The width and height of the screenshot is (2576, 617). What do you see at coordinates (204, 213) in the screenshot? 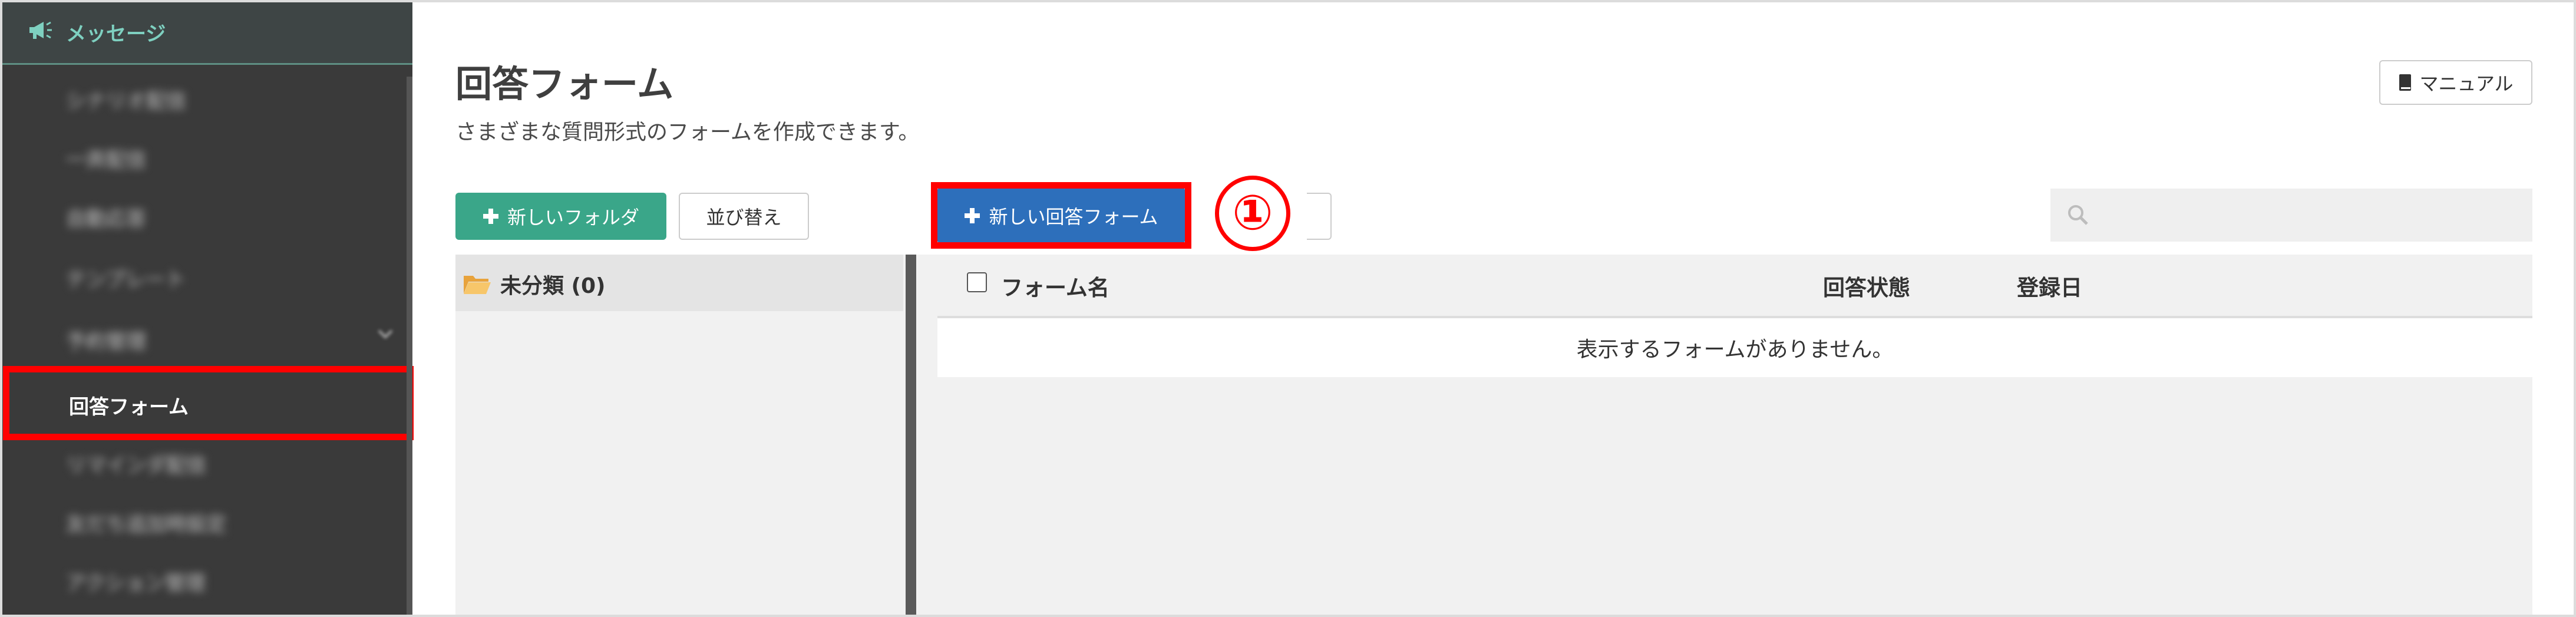
I see `sidebar-item-auto-reply: 自動応答` at bounding box center [204, 213].